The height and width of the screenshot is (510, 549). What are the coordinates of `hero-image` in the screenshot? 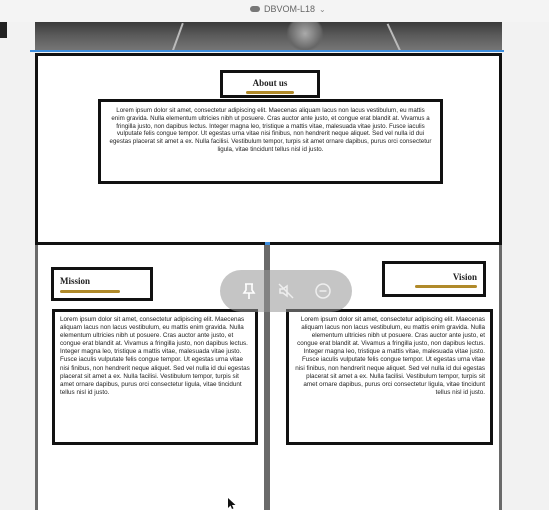 It's located at (268, 36).